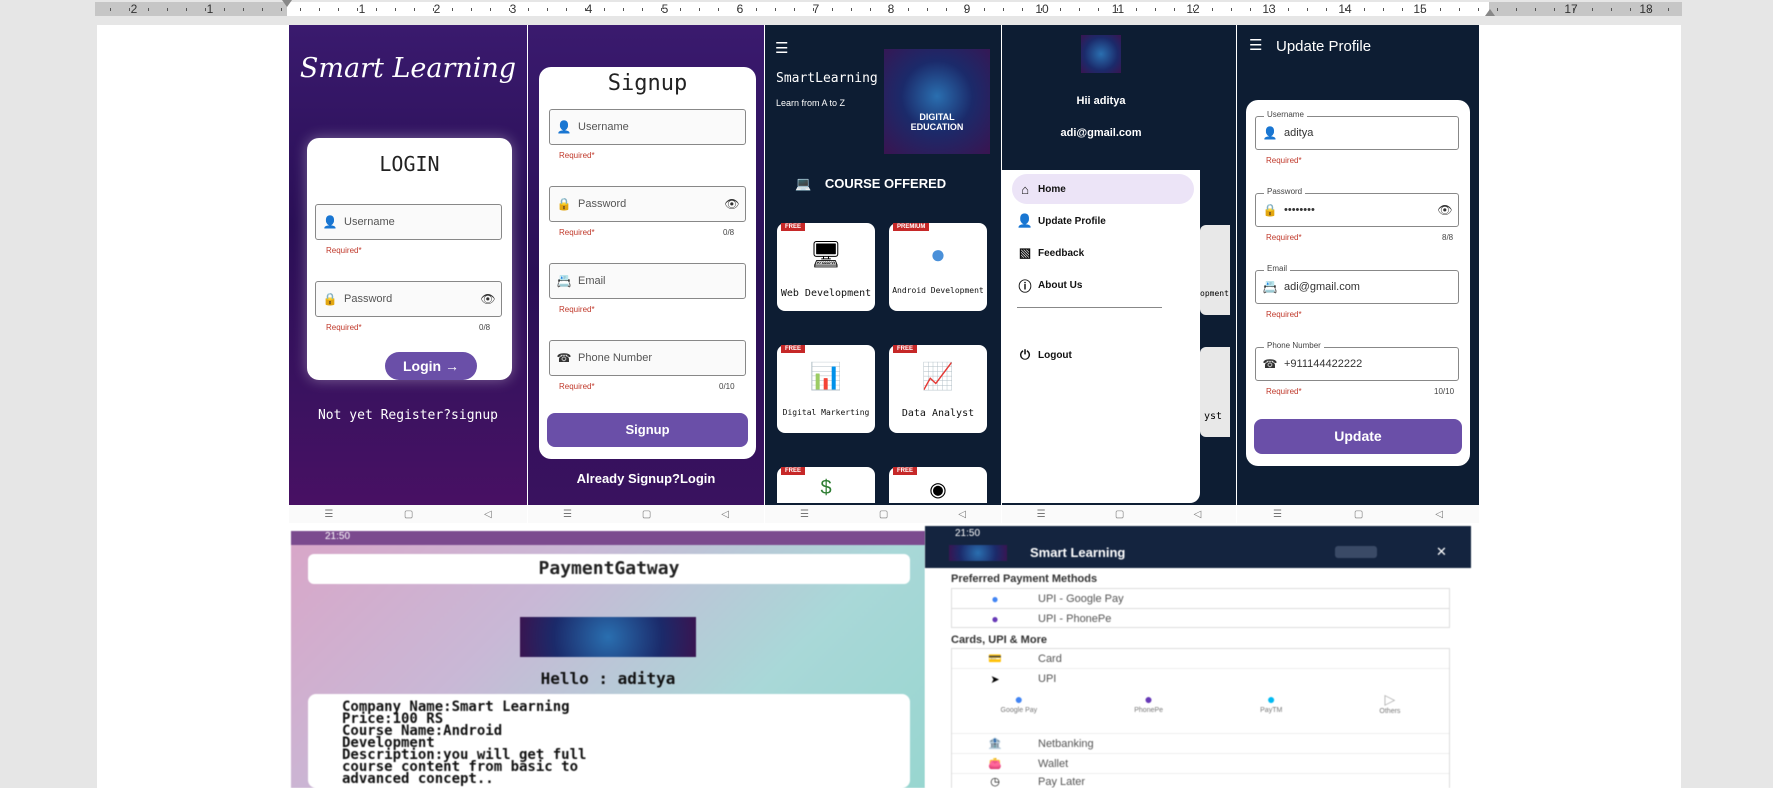 The image size is (1773, 788). What do you see at coordinates (564, 281) in the screenshot?
I see `contact-card-icon: 📇` at bounding box center [564, 281].